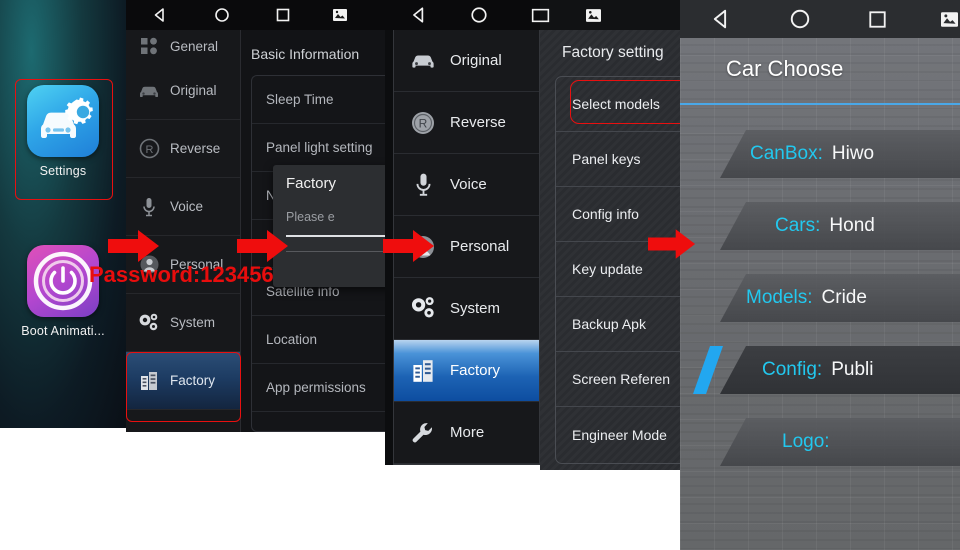  What do you see at coordinates (335, 236) in the screenshot?
I see `dialog-input-underline` at bounding box center [335, 236].